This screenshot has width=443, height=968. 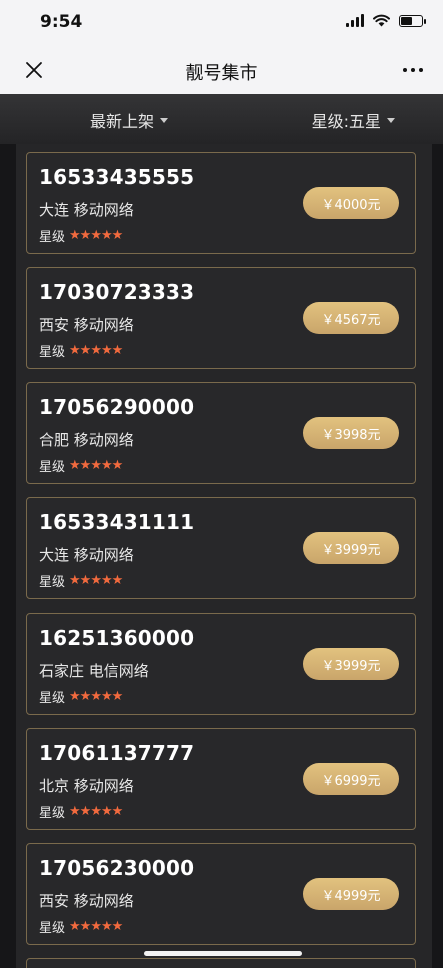 I want to click on price-button: ￥3998元, so click(x=351, y=433).